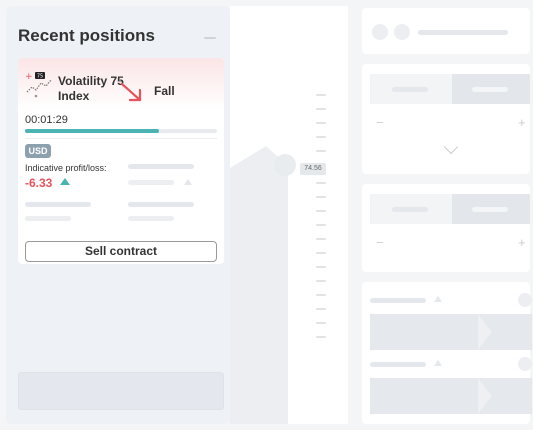 The width and height of the screenshot is (533, 430). I want to click on increase-stake-button: +, so click(522, 242).